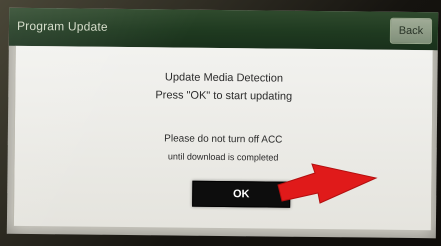 The height and width of the screenshot is (246, 441). I want to click on warning-subtext: until download is completed, so click(223, 157).